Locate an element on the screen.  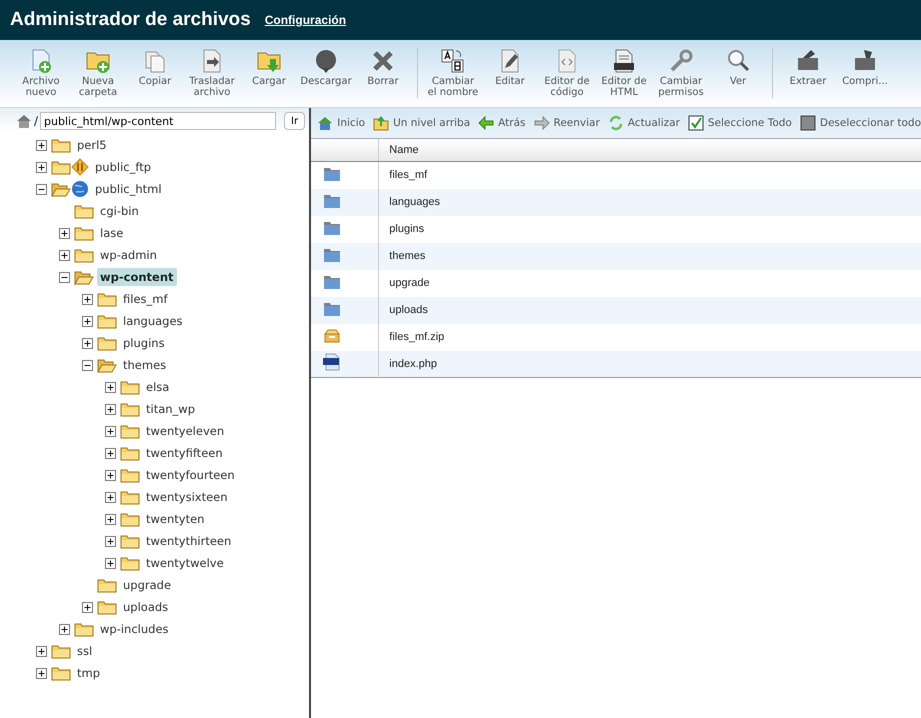
toolbar-button: Editor de código is located at coordinates (567, 73).